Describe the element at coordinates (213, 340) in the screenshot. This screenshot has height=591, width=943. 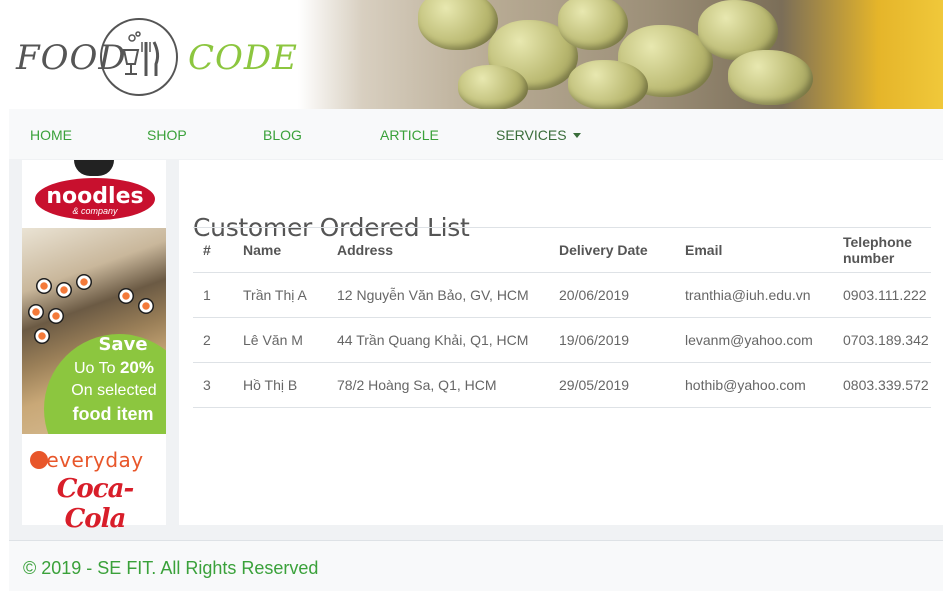
I see `cell-index: 2` at that location.